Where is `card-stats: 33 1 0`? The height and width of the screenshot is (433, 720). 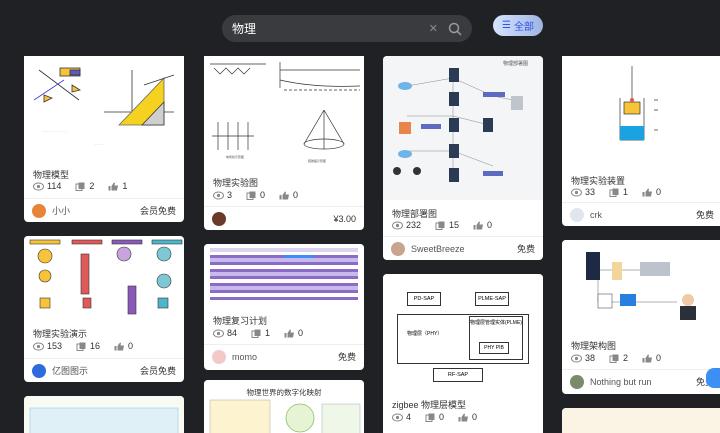 card-stats: 33 1 0 is located at coordinates (616, 192).